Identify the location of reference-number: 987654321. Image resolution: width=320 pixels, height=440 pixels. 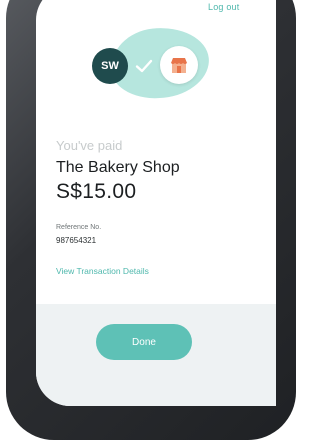
(76, 240).